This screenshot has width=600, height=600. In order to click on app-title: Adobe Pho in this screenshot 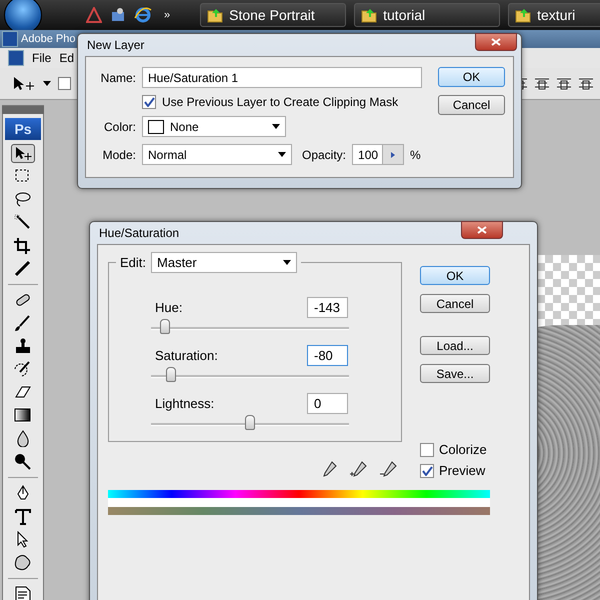, I will do `click(48, 39)`.